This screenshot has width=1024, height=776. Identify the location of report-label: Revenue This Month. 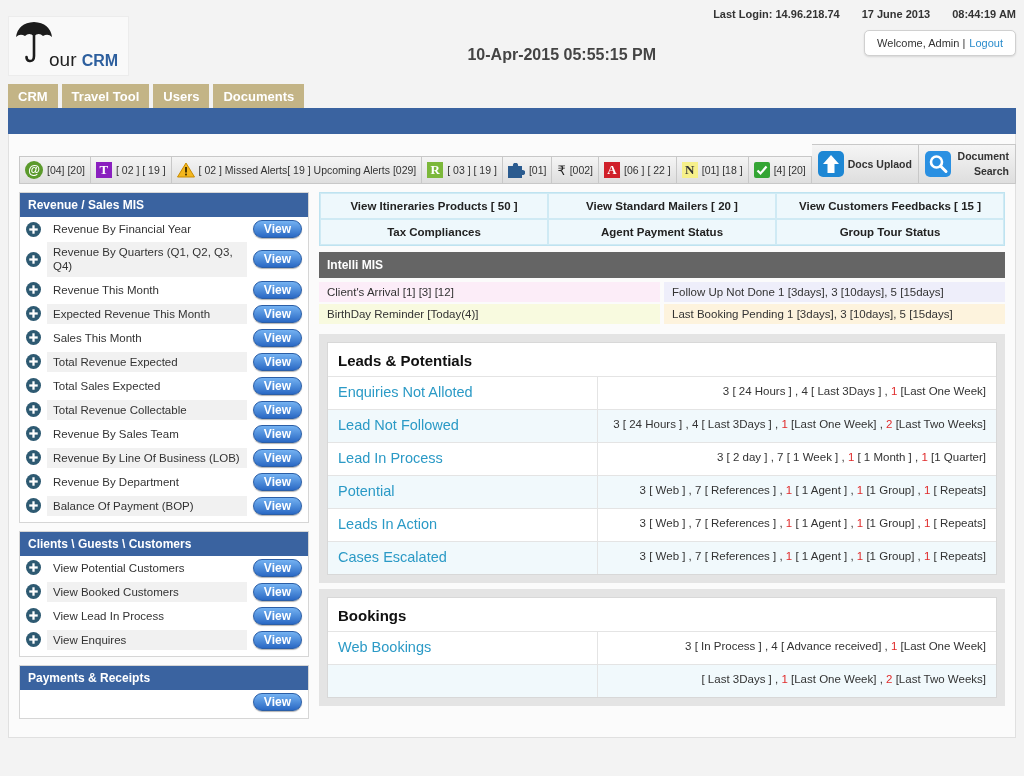
(106, 290).